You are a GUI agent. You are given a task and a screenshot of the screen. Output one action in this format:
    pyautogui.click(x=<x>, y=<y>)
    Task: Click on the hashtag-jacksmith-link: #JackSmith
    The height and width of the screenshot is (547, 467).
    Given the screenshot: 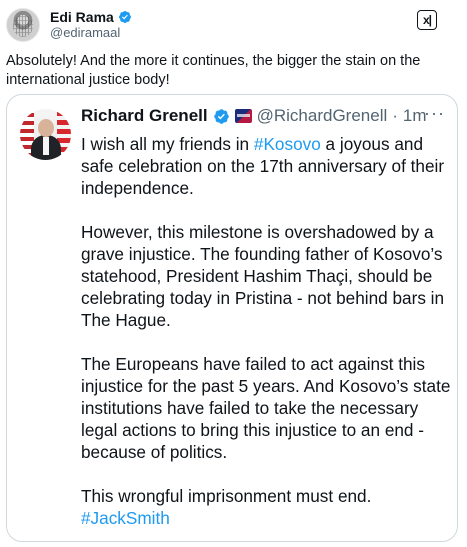 What is the action you would take?
    pyautogui.click(x=125, y=518)
    